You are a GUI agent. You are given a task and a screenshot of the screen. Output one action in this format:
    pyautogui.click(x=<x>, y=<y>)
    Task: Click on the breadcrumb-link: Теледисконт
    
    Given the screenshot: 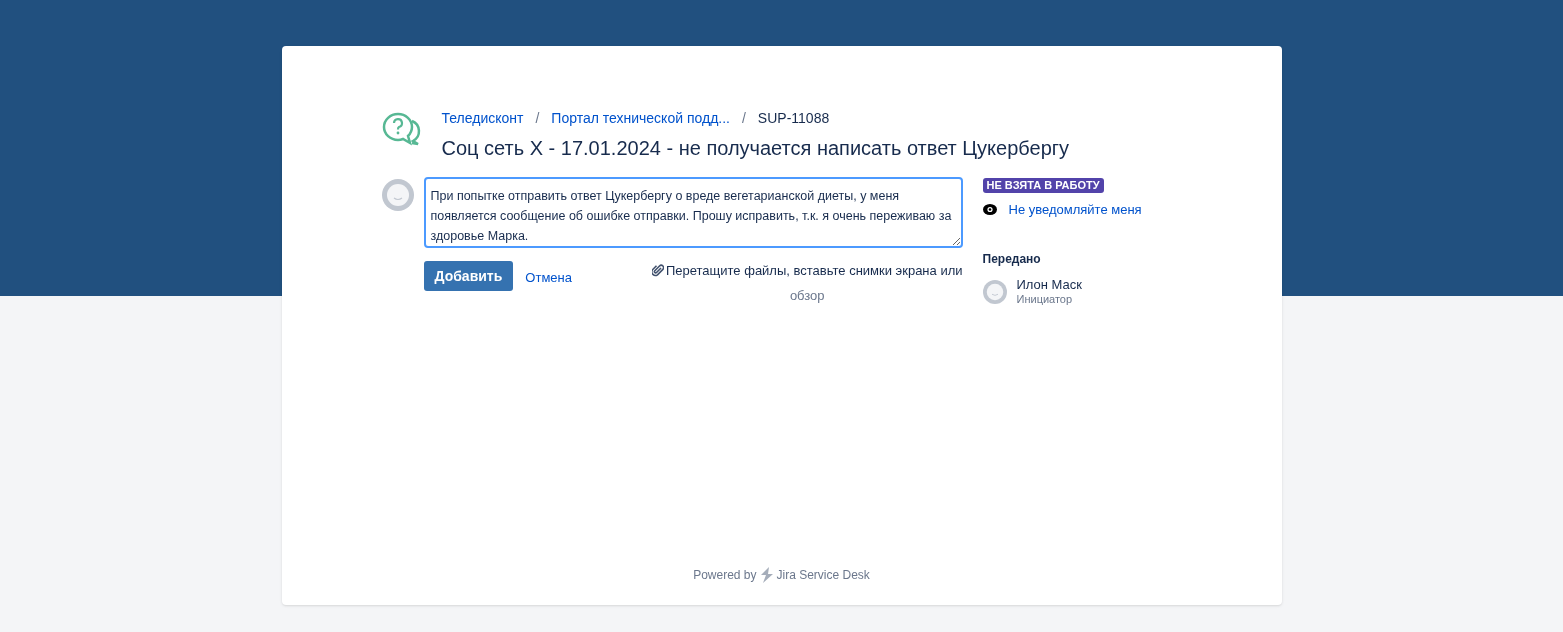 What is the action you would take?
    pyautogui.click(x=482, y=118)
    